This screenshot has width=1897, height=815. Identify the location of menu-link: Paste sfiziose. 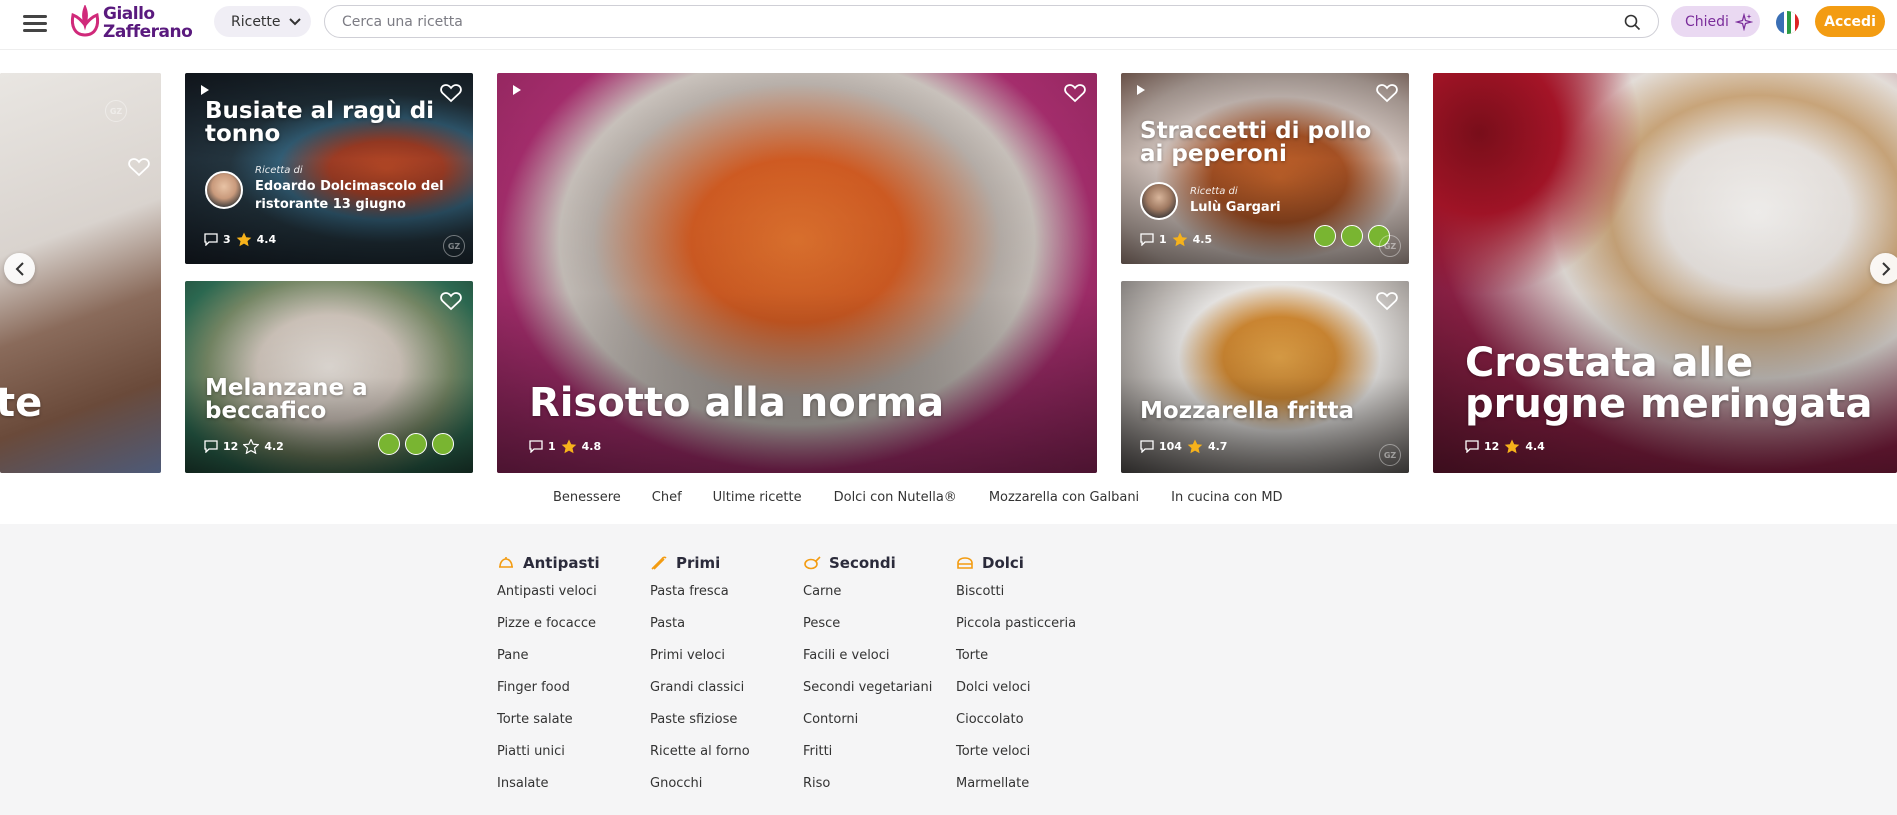
(693, 719).